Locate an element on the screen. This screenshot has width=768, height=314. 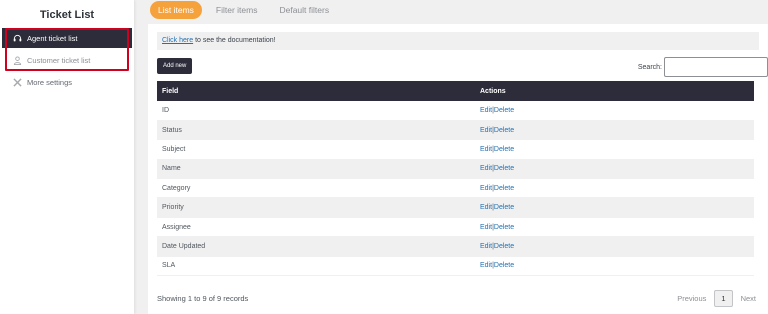
search-label: Search: is located at coordinates (649, 67).